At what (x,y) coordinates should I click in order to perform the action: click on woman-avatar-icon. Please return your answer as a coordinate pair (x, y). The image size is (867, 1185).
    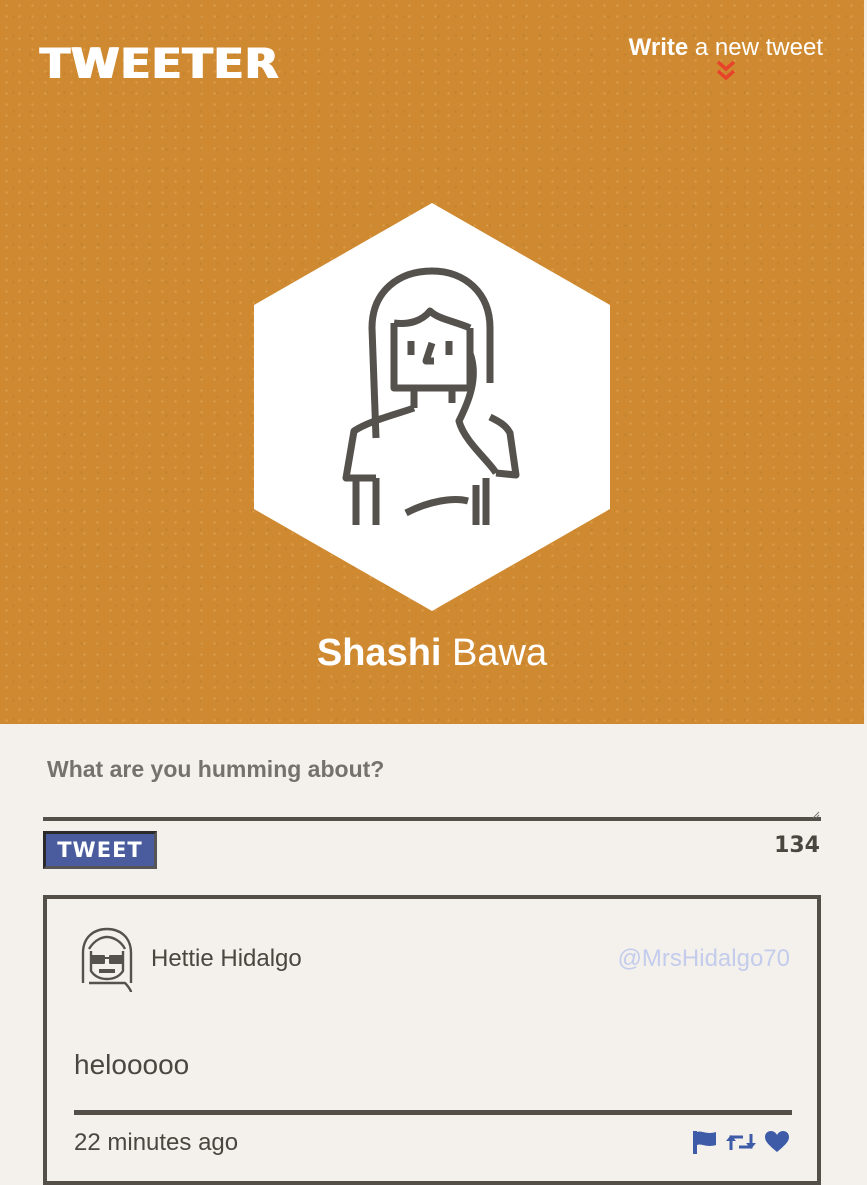
    Looking at the image, I should click on (432, 407).